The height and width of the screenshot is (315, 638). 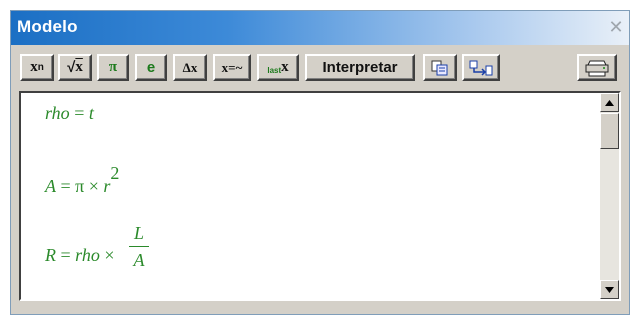 What do you see at coordinates (47, 26) in the screenshot?
I see `window-title: Modelo` at bounding box center [47, 26].